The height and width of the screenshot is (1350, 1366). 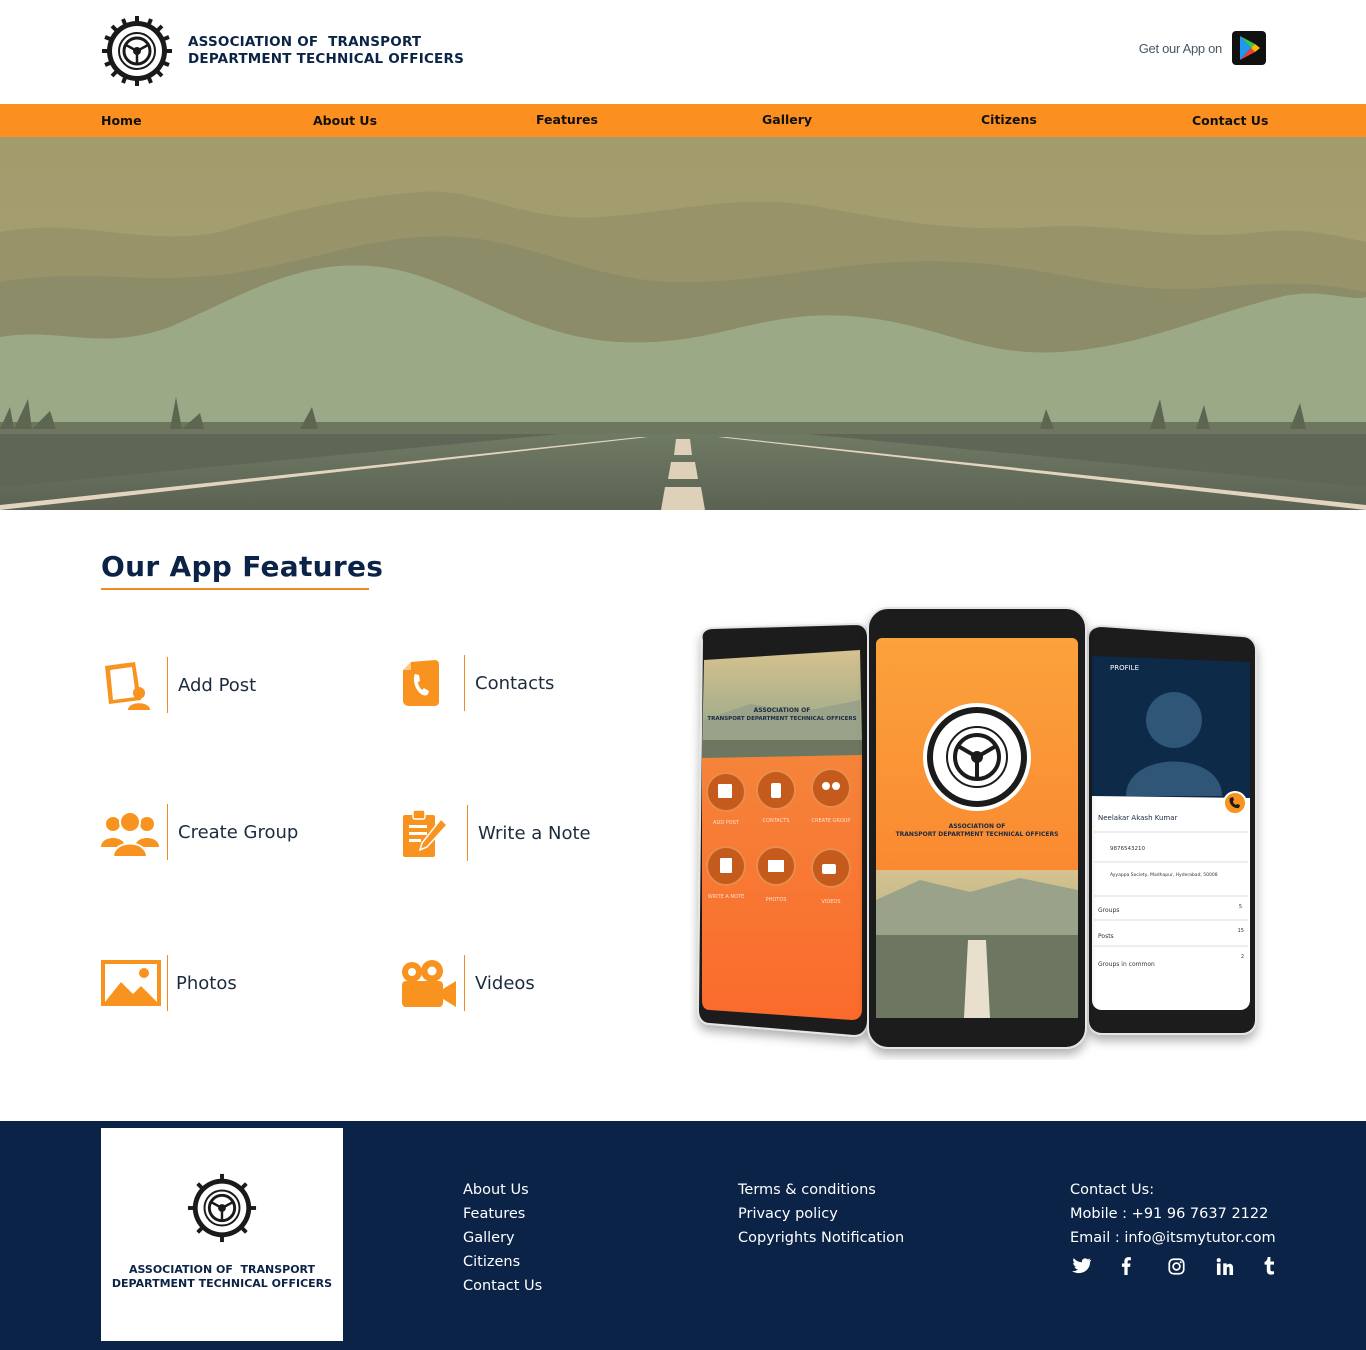 I want to click on contact-email: Email : info@itsmytutor.com, so click(x=1173, y=1238).